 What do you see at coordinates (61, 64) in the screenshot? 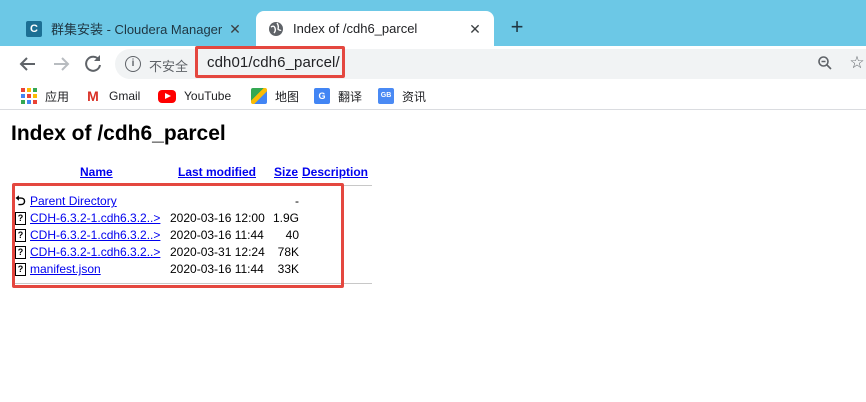
I see `forward-arrow-icon` at bounding box center [61, 64].